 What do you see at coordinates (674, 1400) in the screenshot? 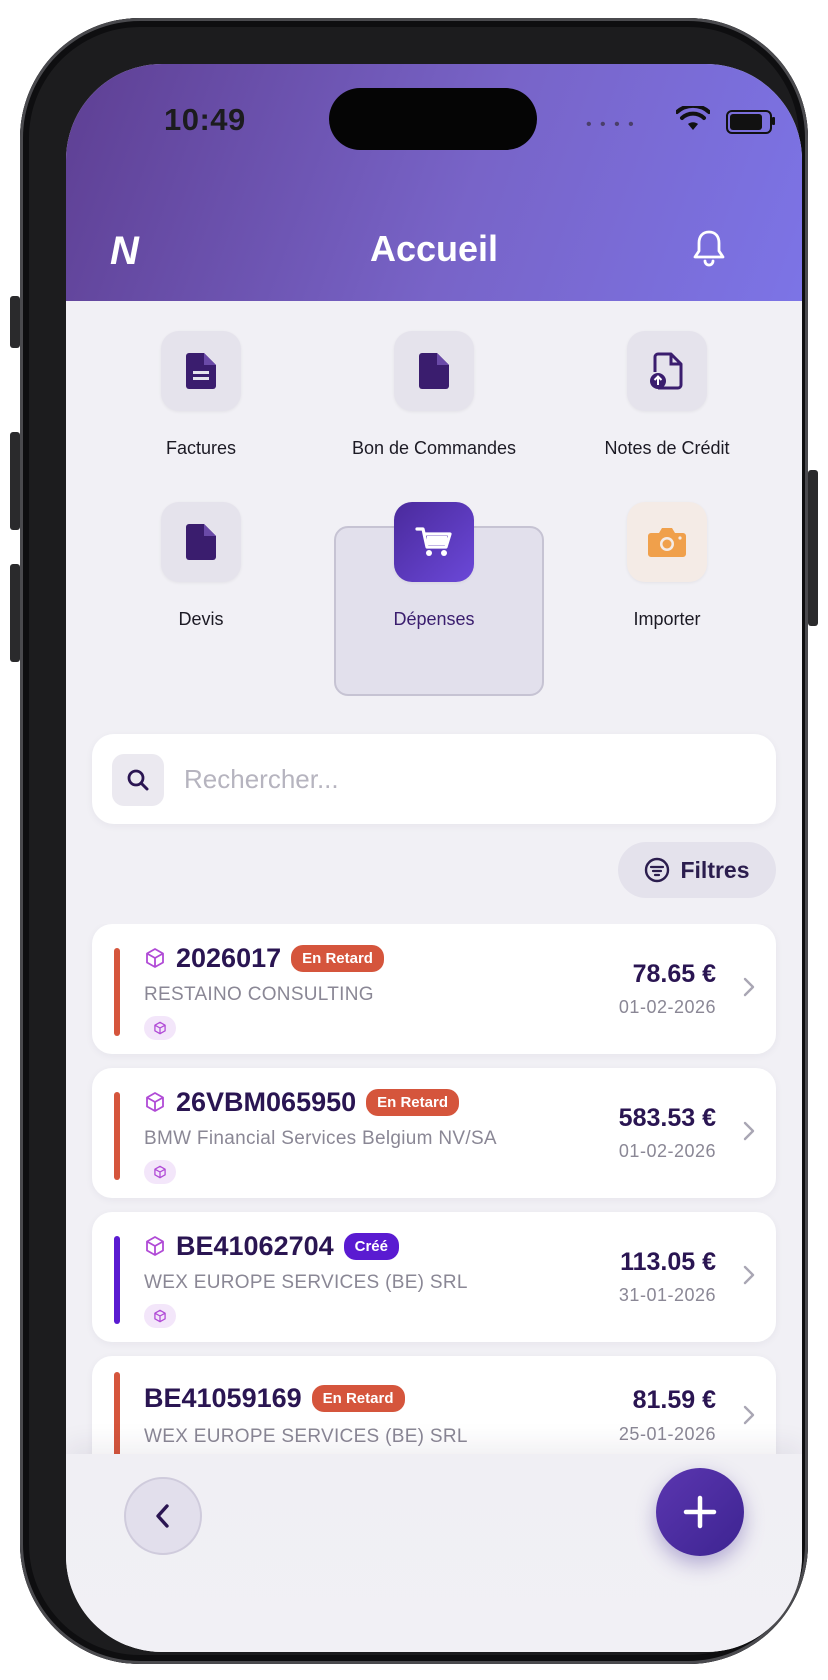
I see `expense-amount: 81.59 €` at bounding box center [674, 1400].